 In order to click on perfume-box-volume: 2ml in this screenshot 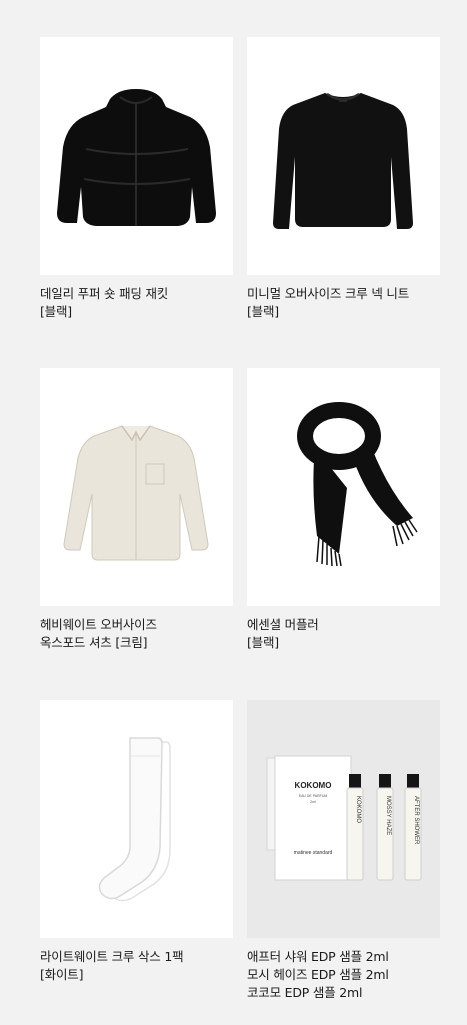, I will do `click(313, 802)`.